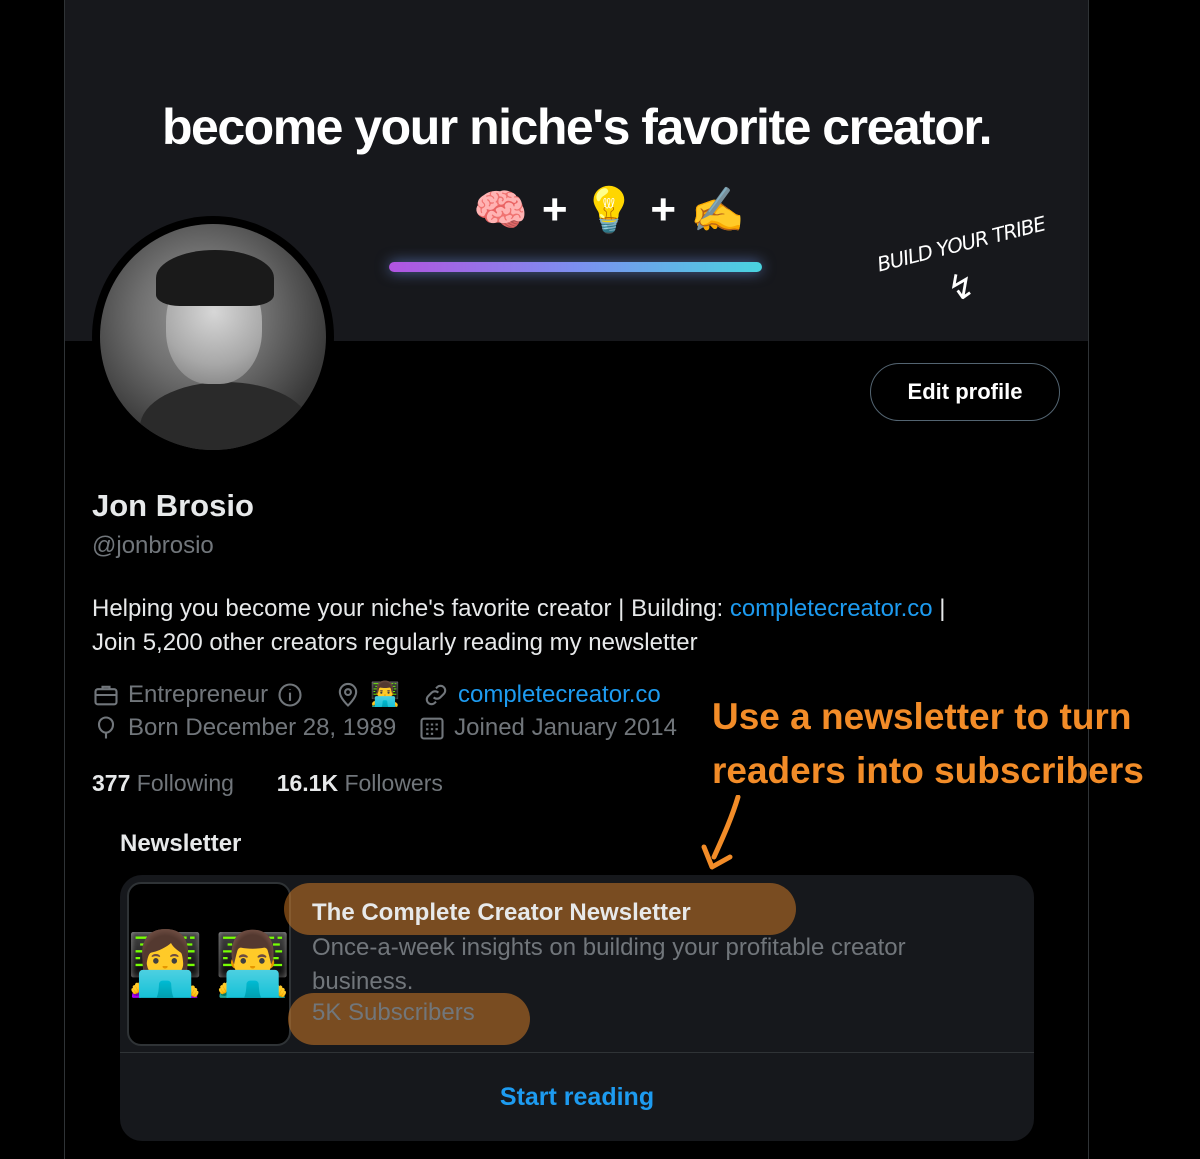  Describe the element at coordinates (106, 695) in the screenshot. I see `briefcase-icon` at that location.